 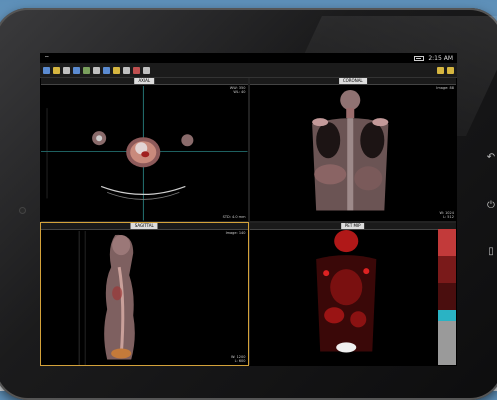 What do you see at coordinates (248, 58) in the screenshot?
I see `status-bar: ⌔ 2:15 AM` at bounding box center [248, 58].